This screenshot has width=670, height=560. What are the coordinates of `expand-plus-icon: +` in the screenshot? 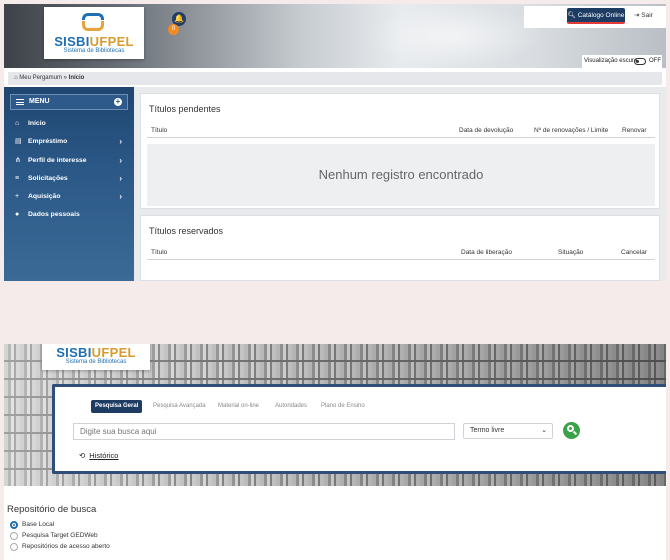 It's located at (118, 102).